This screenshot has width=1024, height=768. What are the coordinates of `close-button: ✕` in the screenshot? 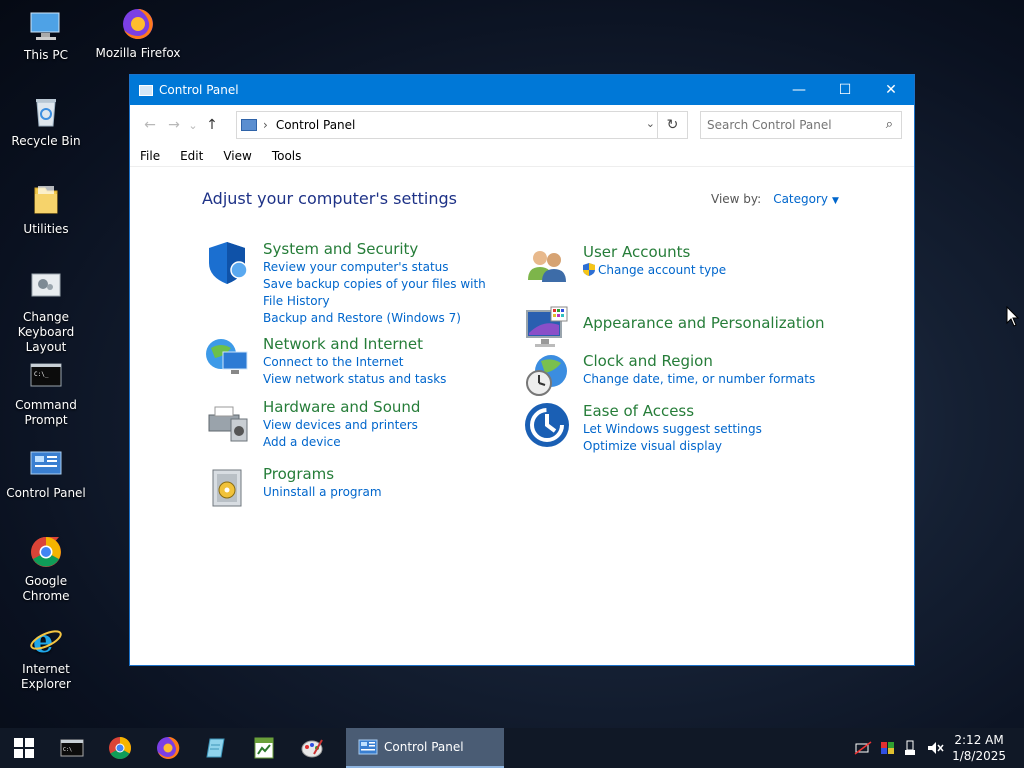 It's located at (891, 90).